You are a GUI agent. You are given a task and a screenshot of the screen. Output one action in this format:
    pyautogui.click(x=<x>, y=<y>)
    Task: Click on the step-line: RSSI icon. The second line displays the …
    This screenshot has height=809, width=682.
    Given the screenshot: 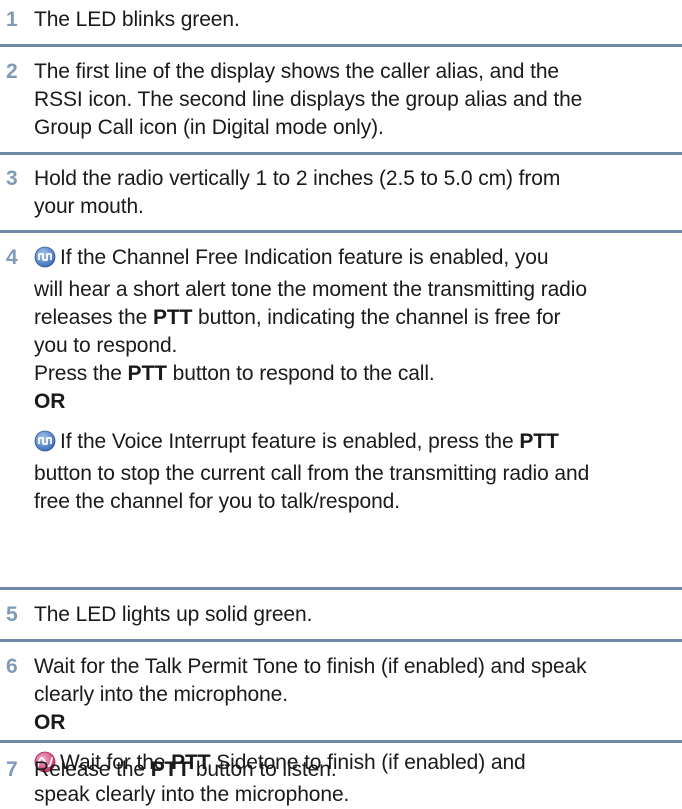 What is the action you would take?
    pyautogui.click(x=308, y=99)
    